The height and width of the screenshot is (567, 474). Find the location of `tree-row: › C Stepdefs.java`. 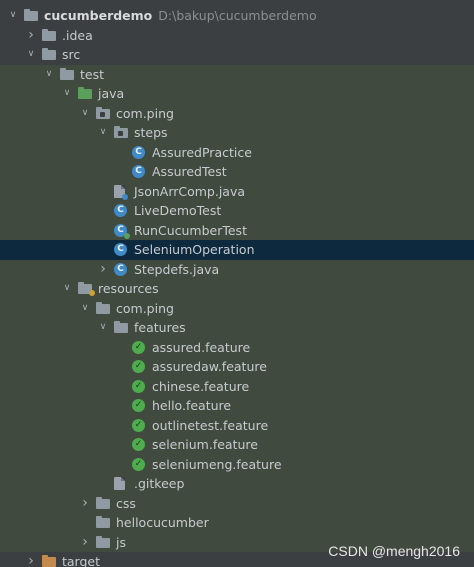

tree-row: › C Stepdefs.java is located at coordinates (237, 269).